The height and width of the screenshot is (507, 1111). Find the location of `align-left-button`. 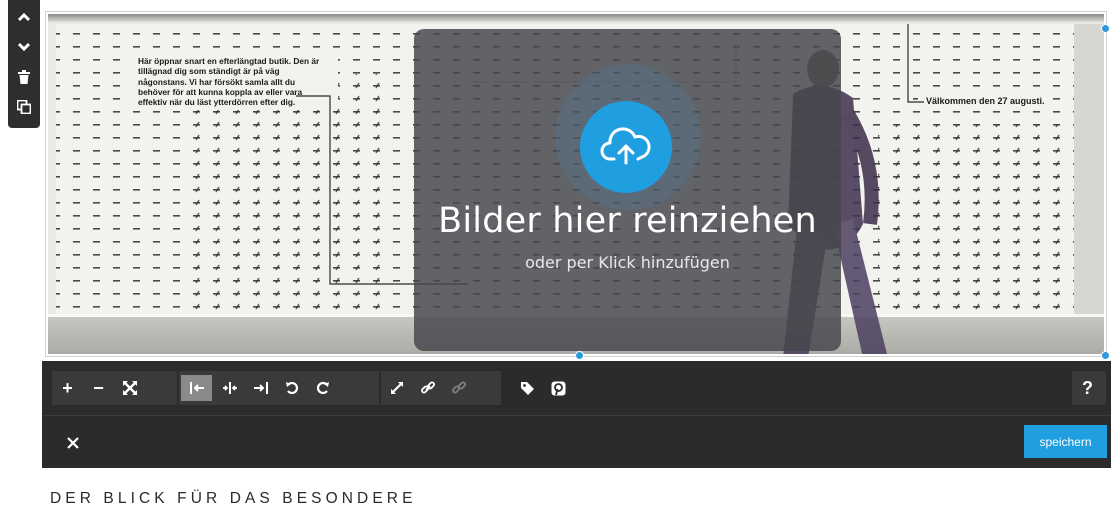

align-left-button is located at coordinates (196, 388).